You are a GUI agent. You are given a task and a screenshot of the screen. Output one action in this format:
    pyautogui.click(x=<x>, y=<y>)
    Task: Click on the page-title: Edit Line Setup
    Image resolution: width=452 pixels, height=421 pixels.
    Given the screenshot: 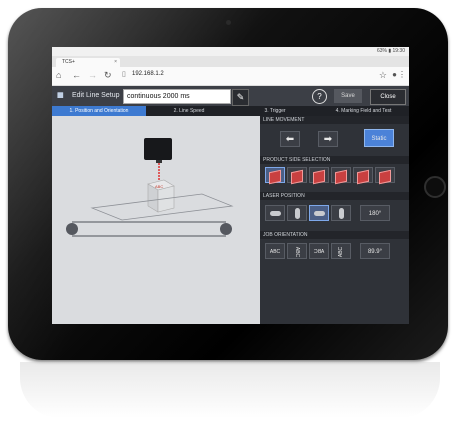 What is the action you would take?
    pyautogui.click(x=96, y=95)
    